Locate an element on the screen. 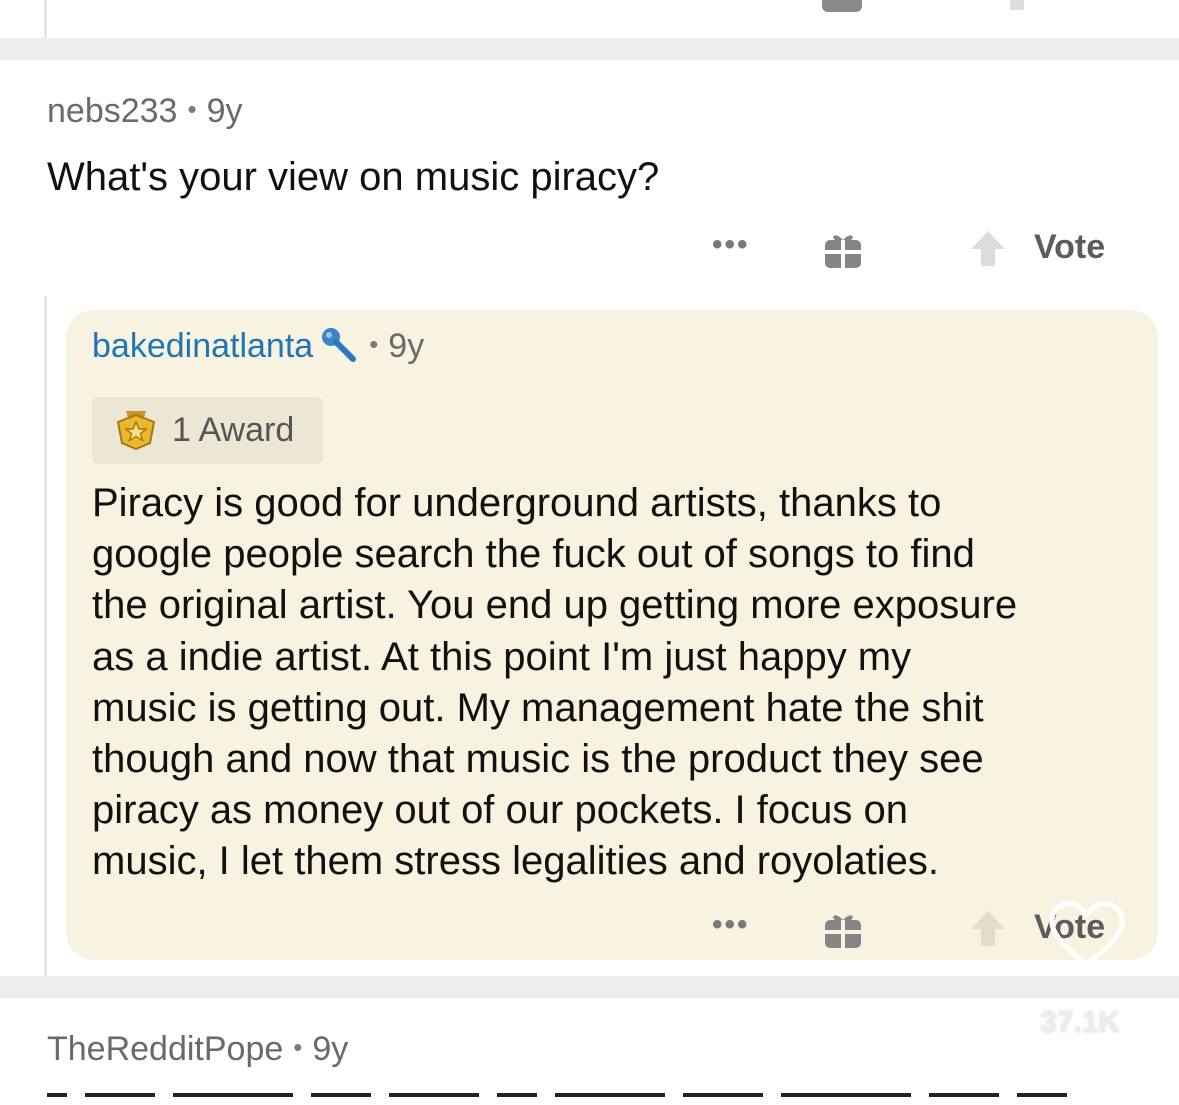 The width and height of the screenshot is (1179, 1105). reply-meta: bakedinatlanta • 9y is located at coordinates (258, 345).